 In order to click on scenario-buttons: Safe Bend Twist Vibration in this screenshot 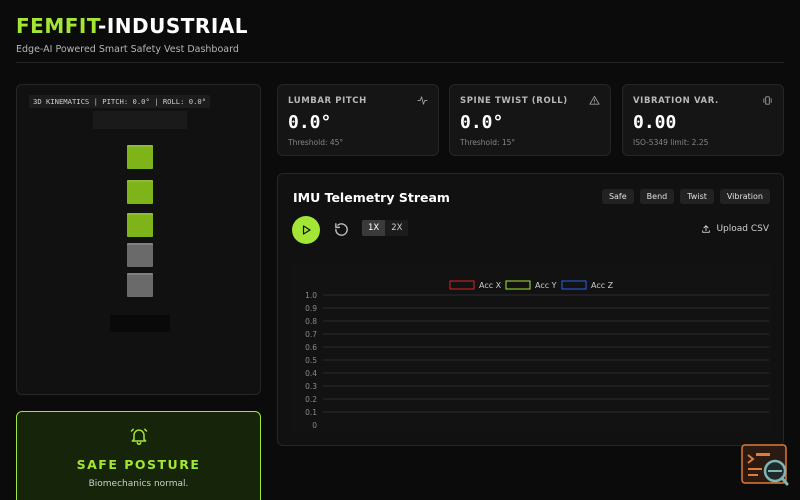, I will do `click(685, 196)`.